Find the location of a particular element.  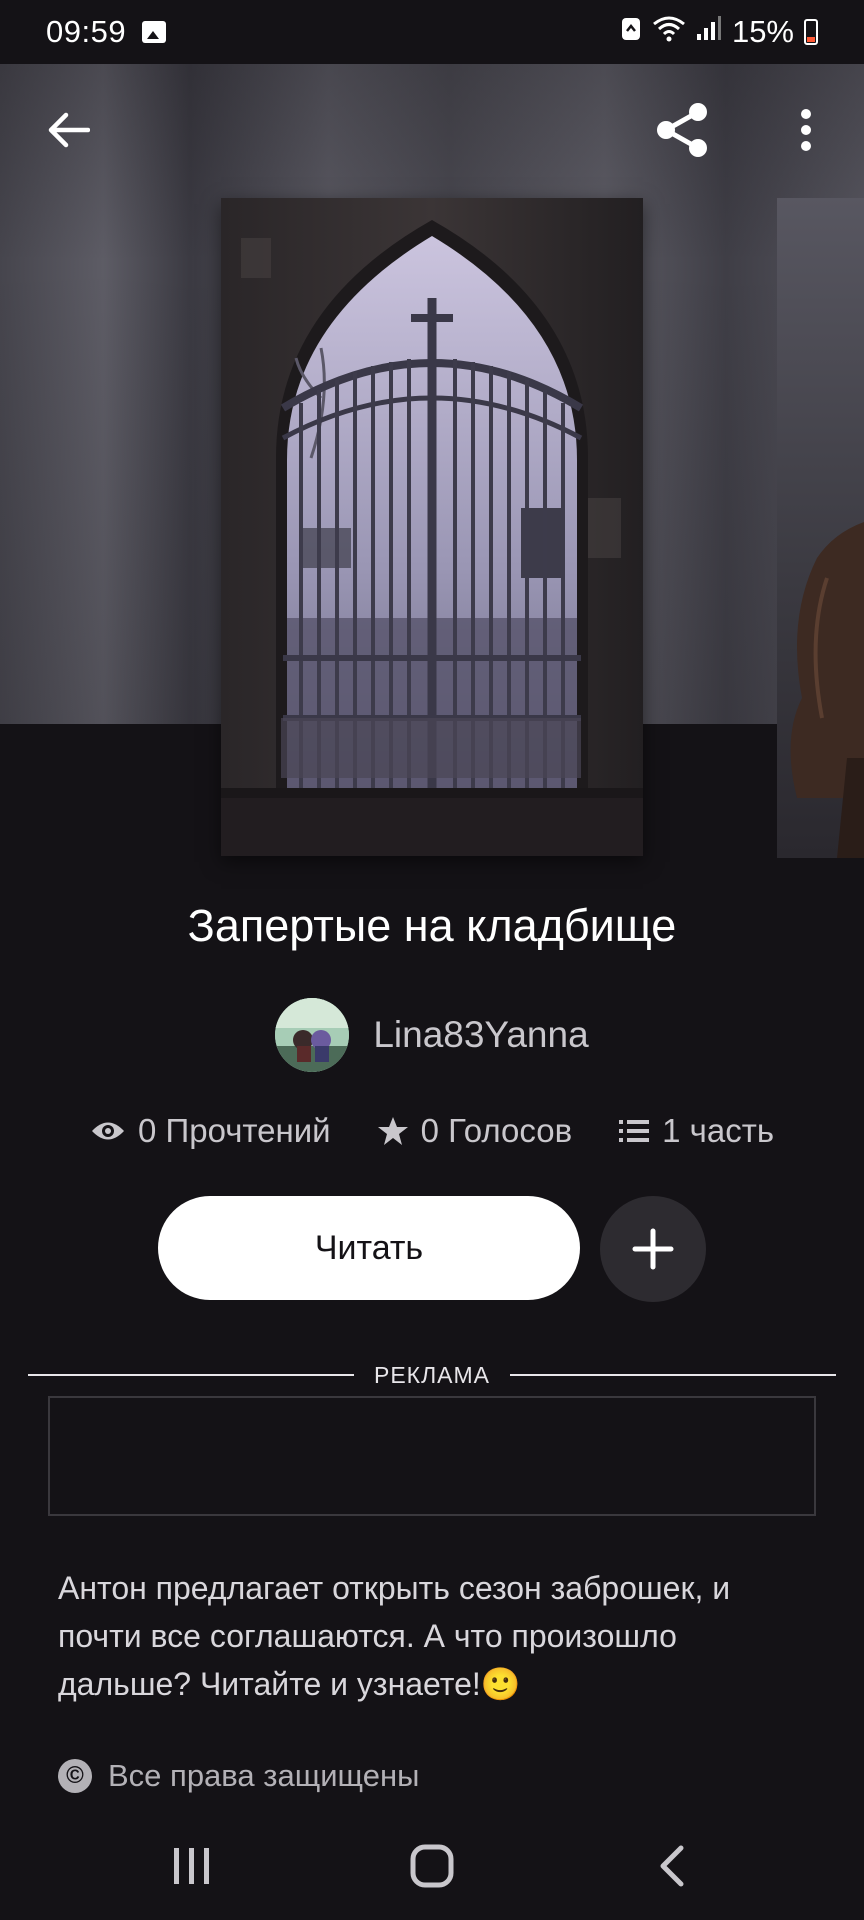

votes-count: 0 Голосов is located at coordinates (496, 1130).